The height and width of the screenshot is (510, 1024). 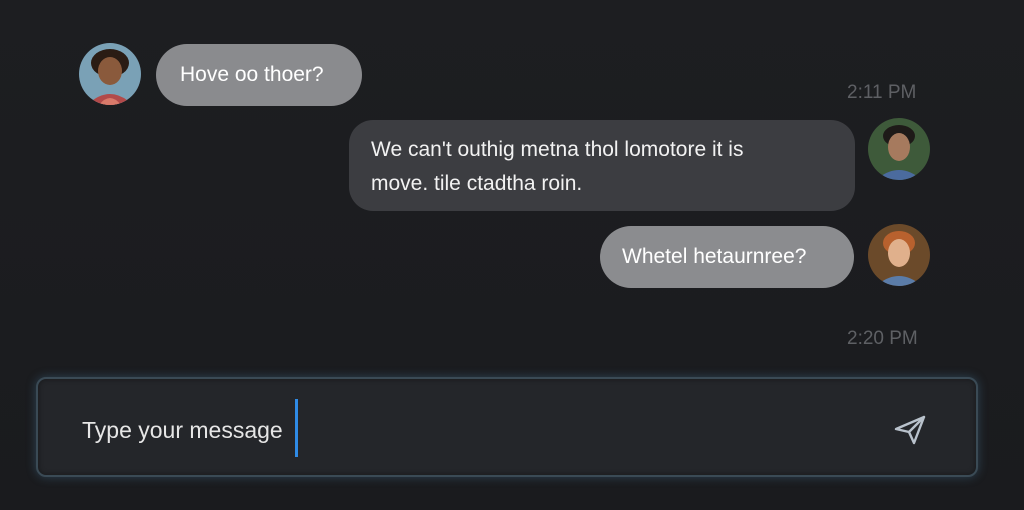 I want to click on text-caret, so click(x=296, y=428).